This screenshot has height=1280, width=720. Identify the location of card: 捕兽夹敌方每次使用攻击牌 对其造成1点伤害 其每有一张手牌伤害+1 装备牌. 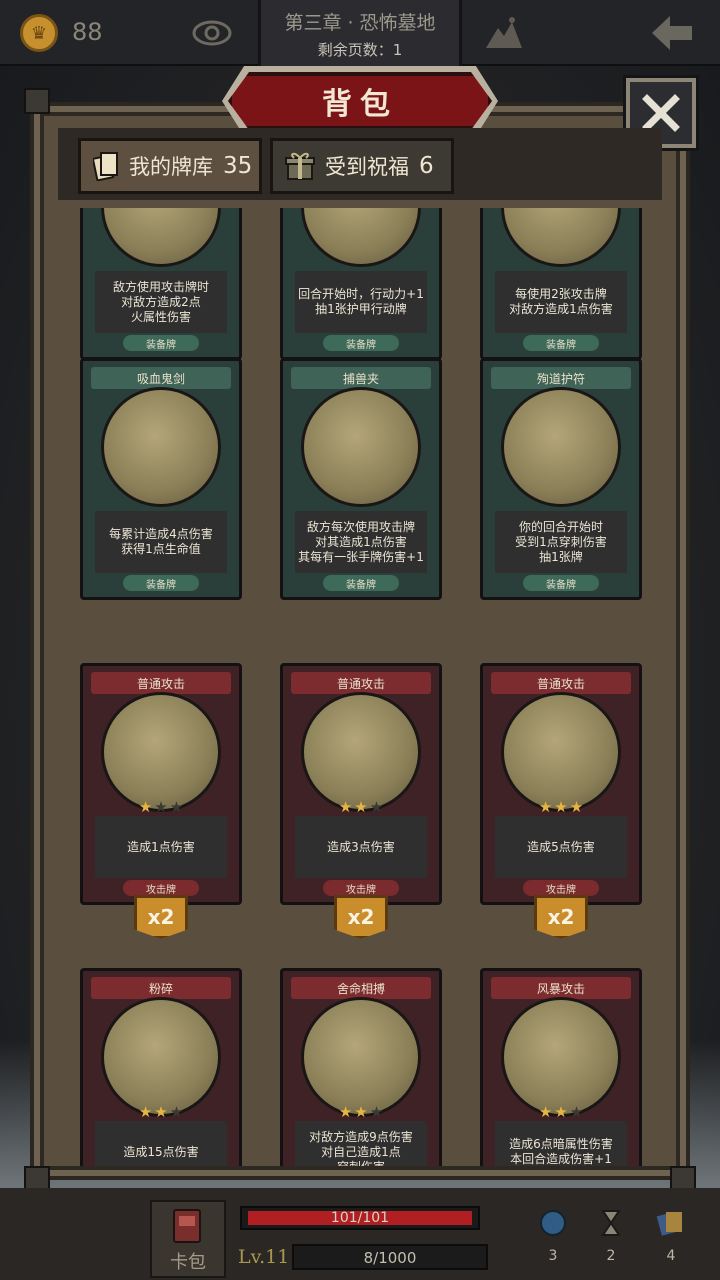
(361, 479).